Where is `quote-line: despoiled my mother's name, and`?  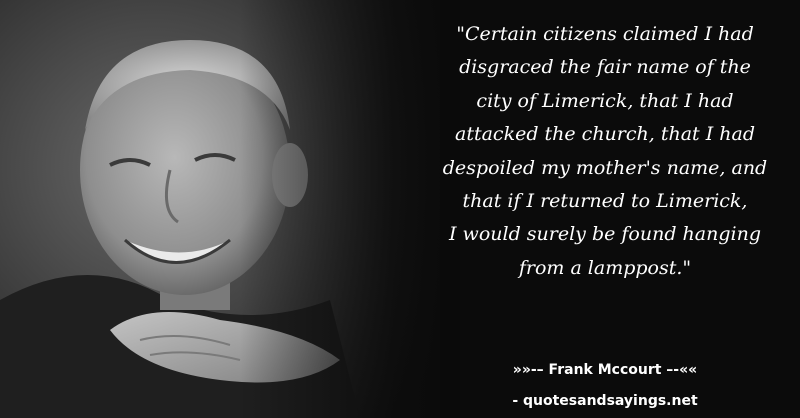
quote-line: despoiled my mother's name, and is located at coordinates (605, 167).